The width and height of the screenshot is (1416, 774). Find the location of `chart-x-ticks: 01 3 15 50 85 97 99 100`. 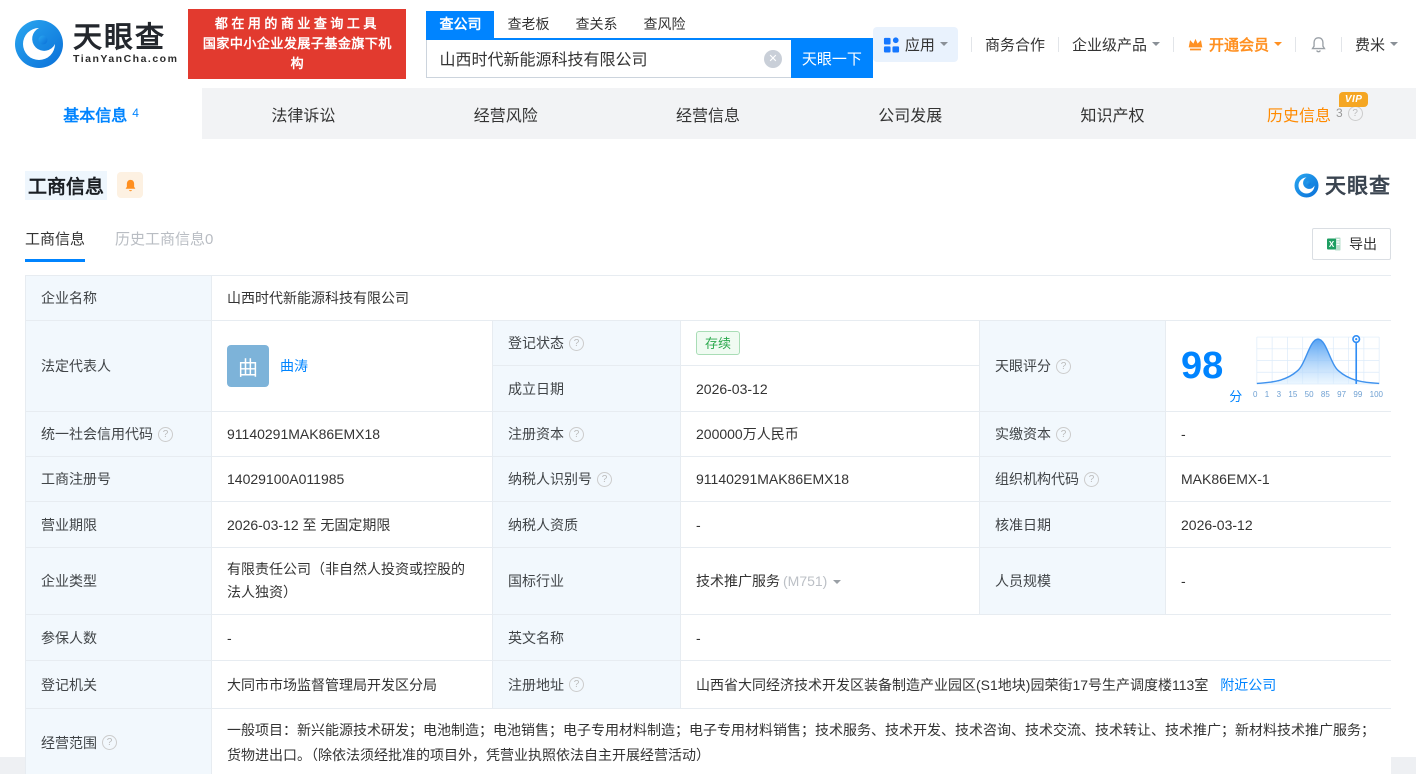

chart-x-ticks: 01 3 15 50 85 97 99 100 is located at coordinates (1318, 394).